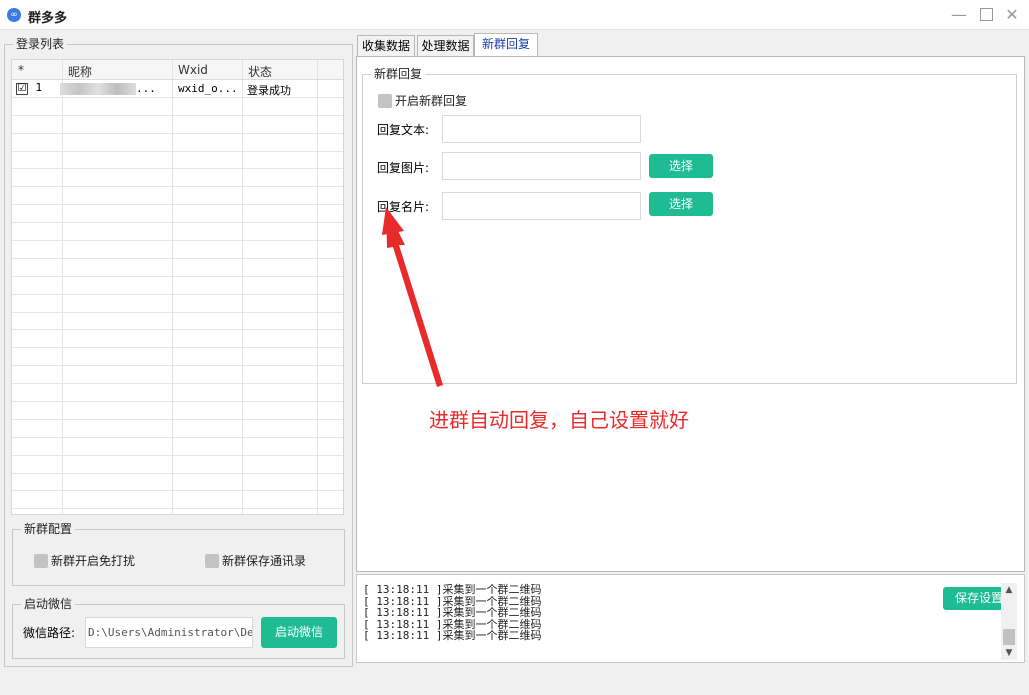 The image size is (1029, 695). Describe the element at coordinates (193, 70) in the screenshot. I see `column-header-wxid: Wxid` at that location.